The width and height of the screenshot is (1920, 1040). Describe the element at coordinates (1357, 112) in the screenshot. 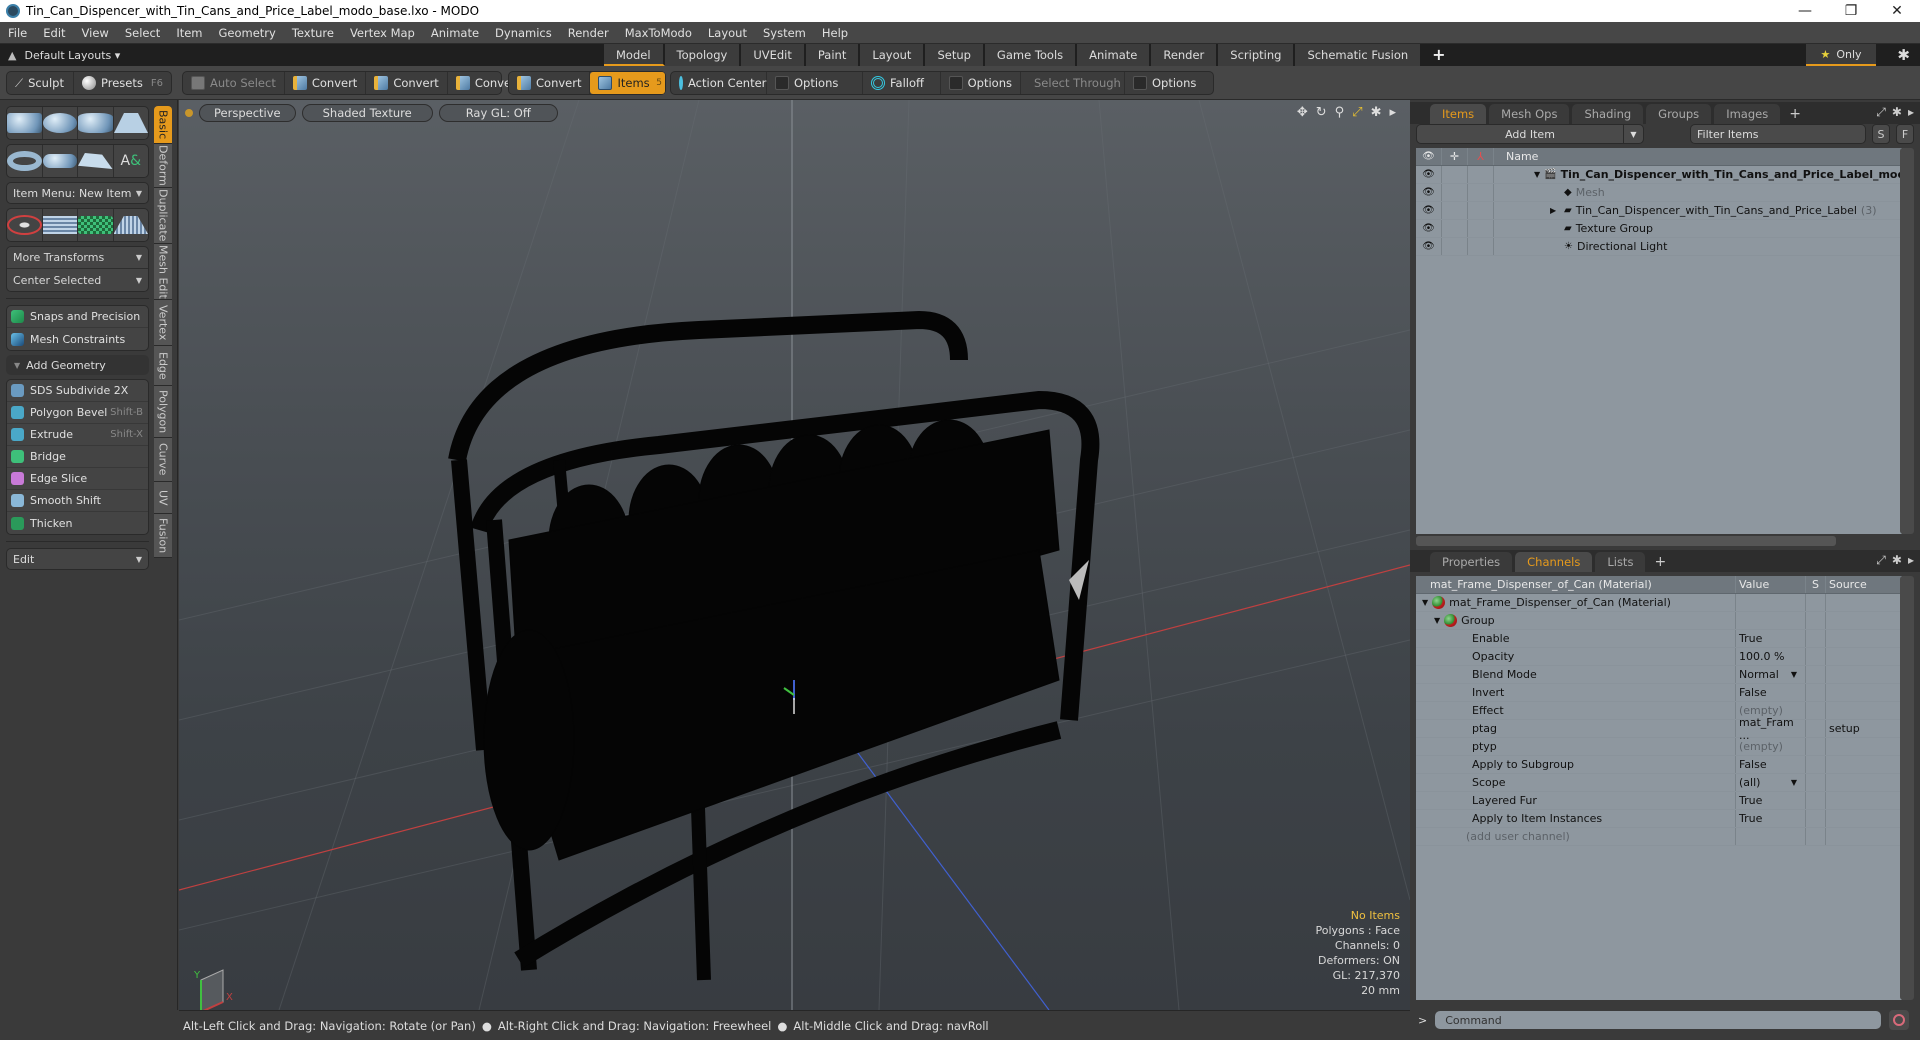

I see `fit-icon: ⤢` at that location.